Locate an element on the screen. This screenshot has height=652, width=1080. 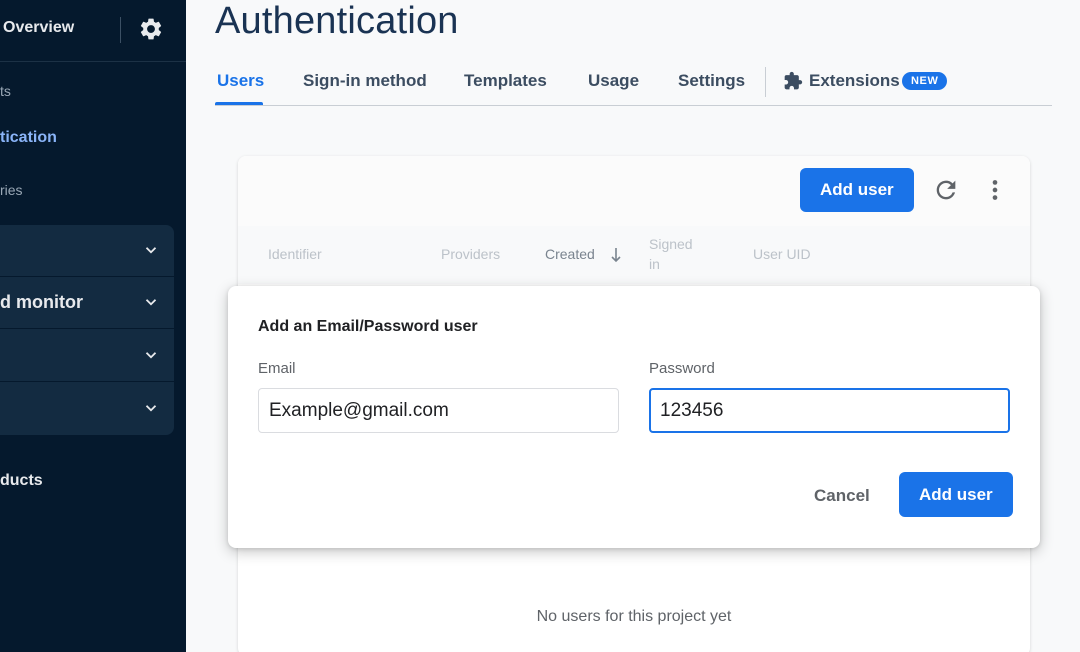
column-signed-in-line2: in is located at coordinates (654, 264).